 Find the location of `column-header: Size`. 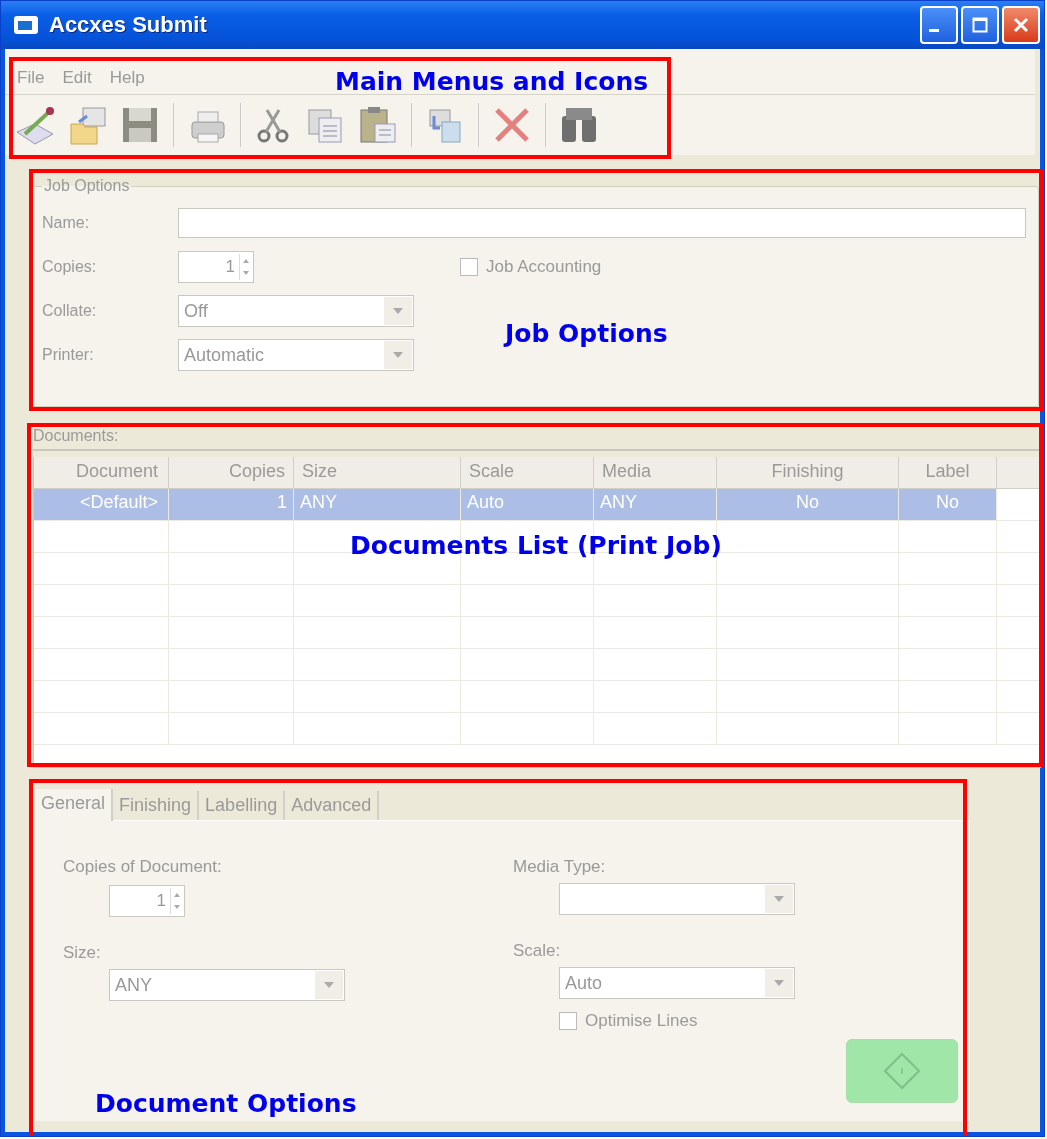

column-header: Size is located at coordinates (377, 472).